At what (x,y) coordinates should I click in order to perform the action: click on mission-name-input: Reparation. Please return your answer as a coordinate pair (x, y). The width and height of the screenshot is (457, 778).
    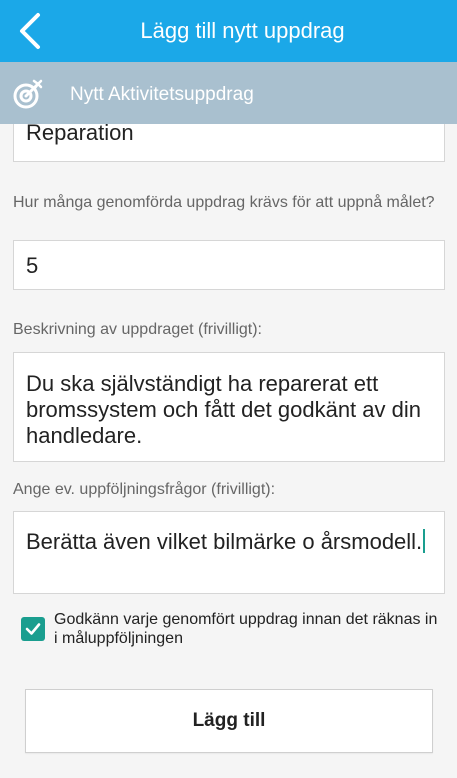
    Looking at the image, I should click on (229, 143).